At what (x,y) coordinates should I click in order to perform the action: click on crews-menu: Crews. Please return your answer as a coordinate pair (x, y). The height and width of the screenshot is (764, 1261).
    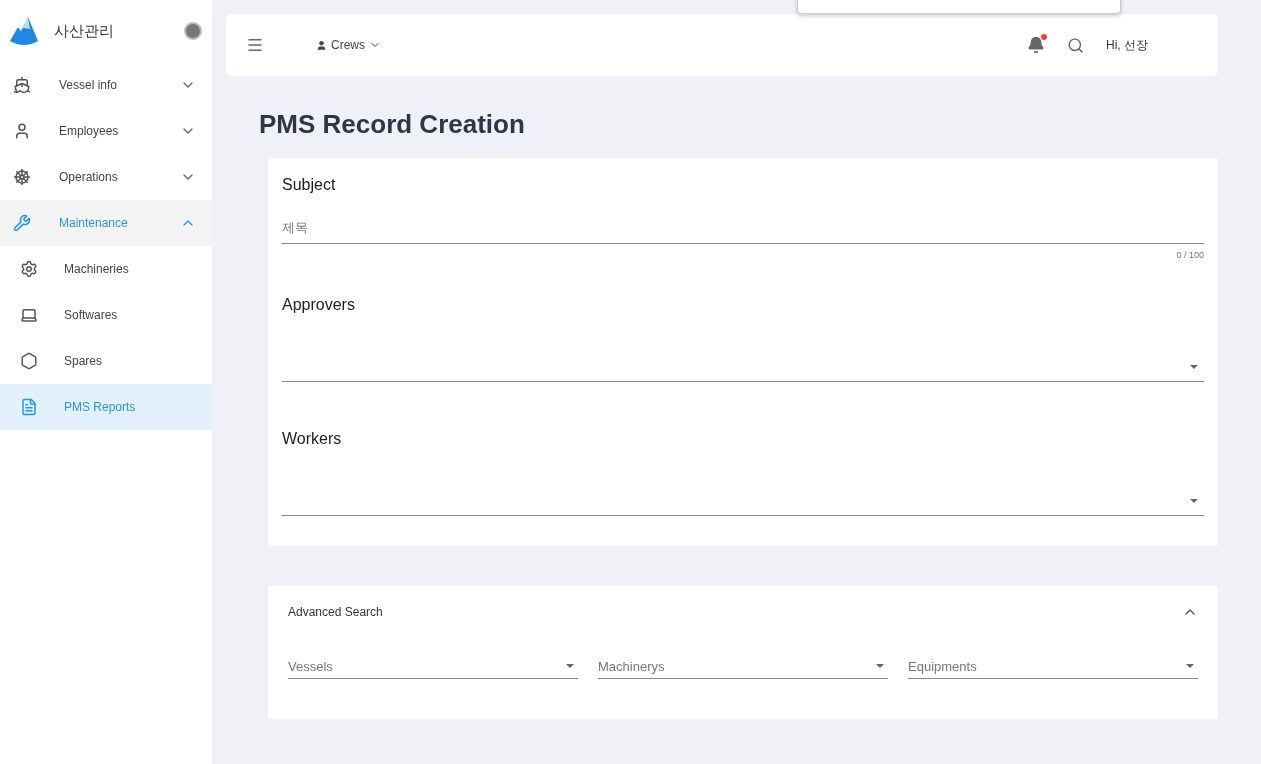
    Looking at the image, I should click on (348, 45).